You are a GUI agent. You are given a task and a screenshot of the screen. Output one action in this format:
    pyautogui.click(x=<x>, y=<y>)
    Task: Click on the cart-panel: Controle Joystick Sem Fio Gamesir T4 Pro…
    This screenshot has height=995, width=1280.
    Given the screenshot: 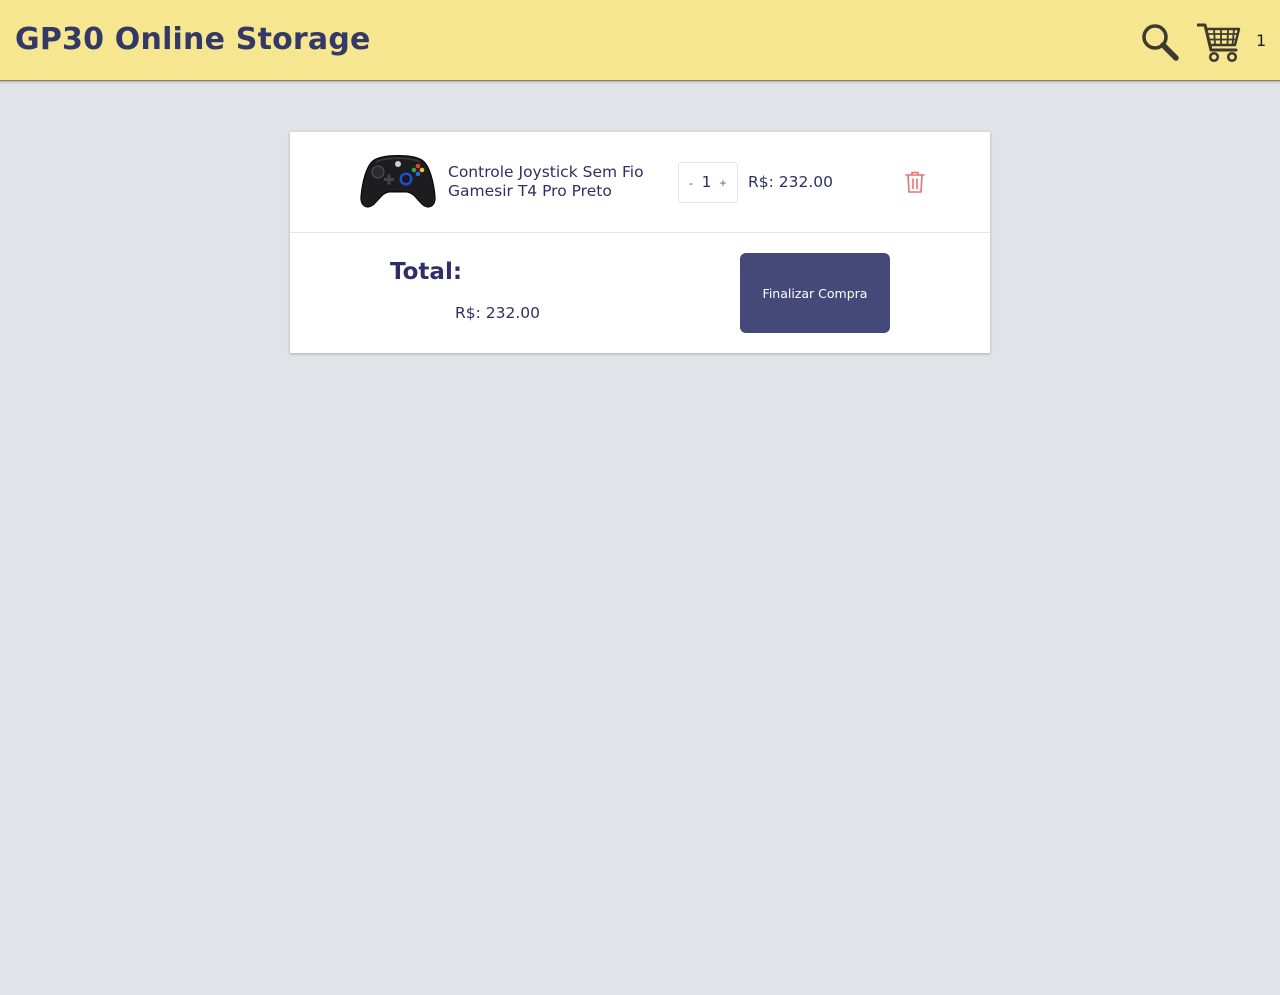 What is the action you would take?
    pyautogui.click(x=640, y=242)
    